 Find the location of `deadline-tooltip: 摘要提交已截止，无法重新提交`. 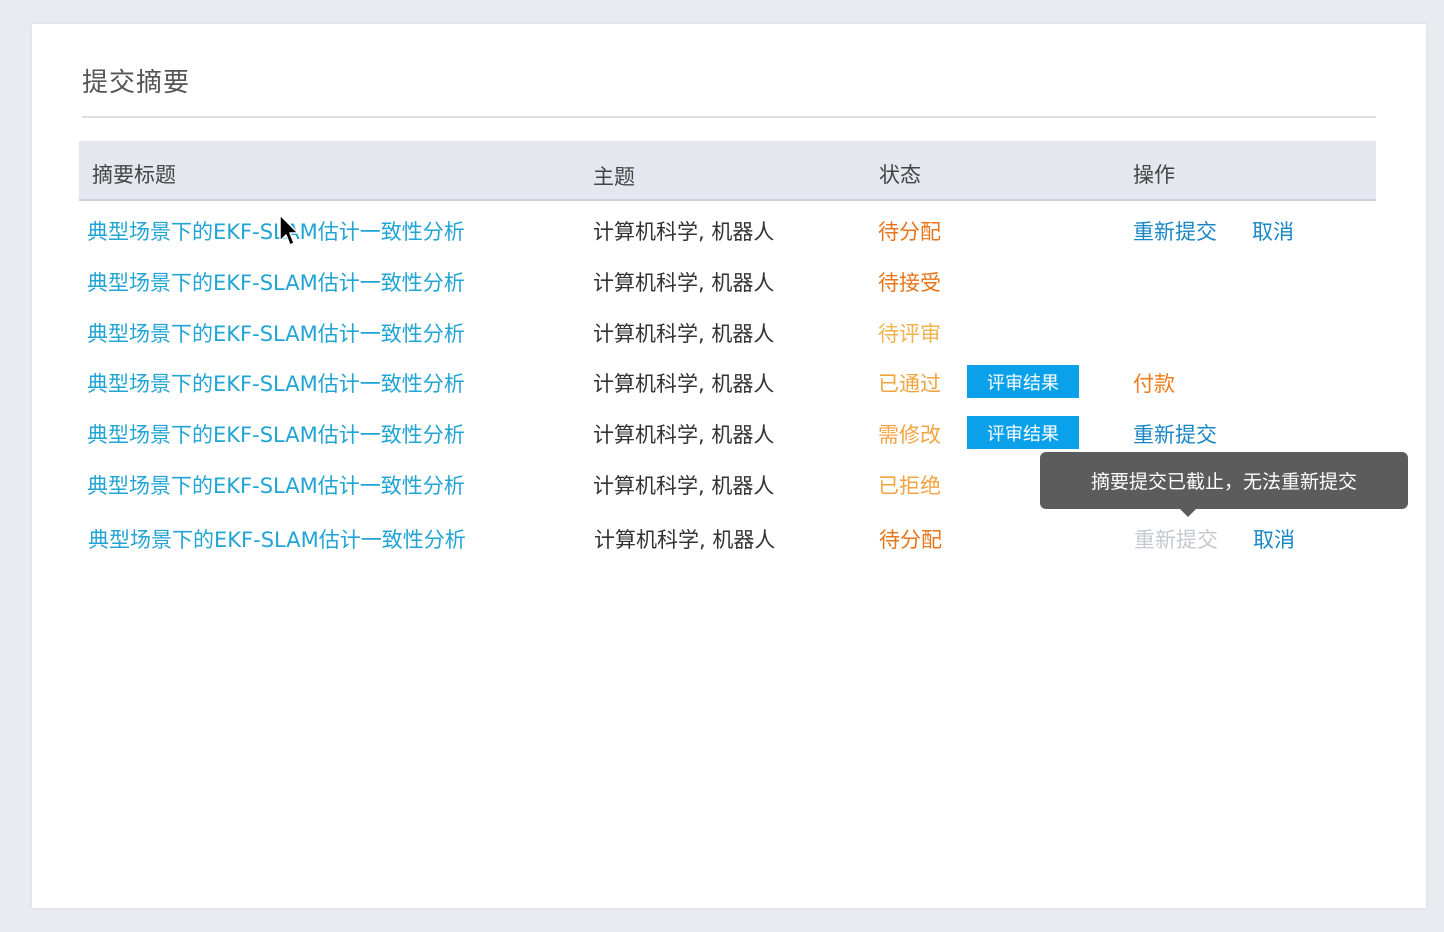

deadline-tooltip: 摘要提交已截止，无法重新提交 is located at coordinates (1224, 484).